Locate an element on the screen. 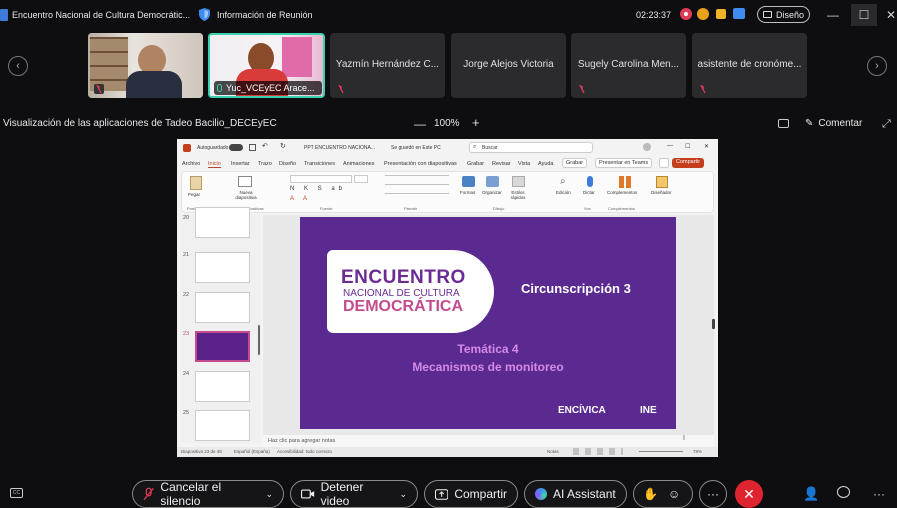  group-dibujo: Dibujo is located at coordinates (499, 208).